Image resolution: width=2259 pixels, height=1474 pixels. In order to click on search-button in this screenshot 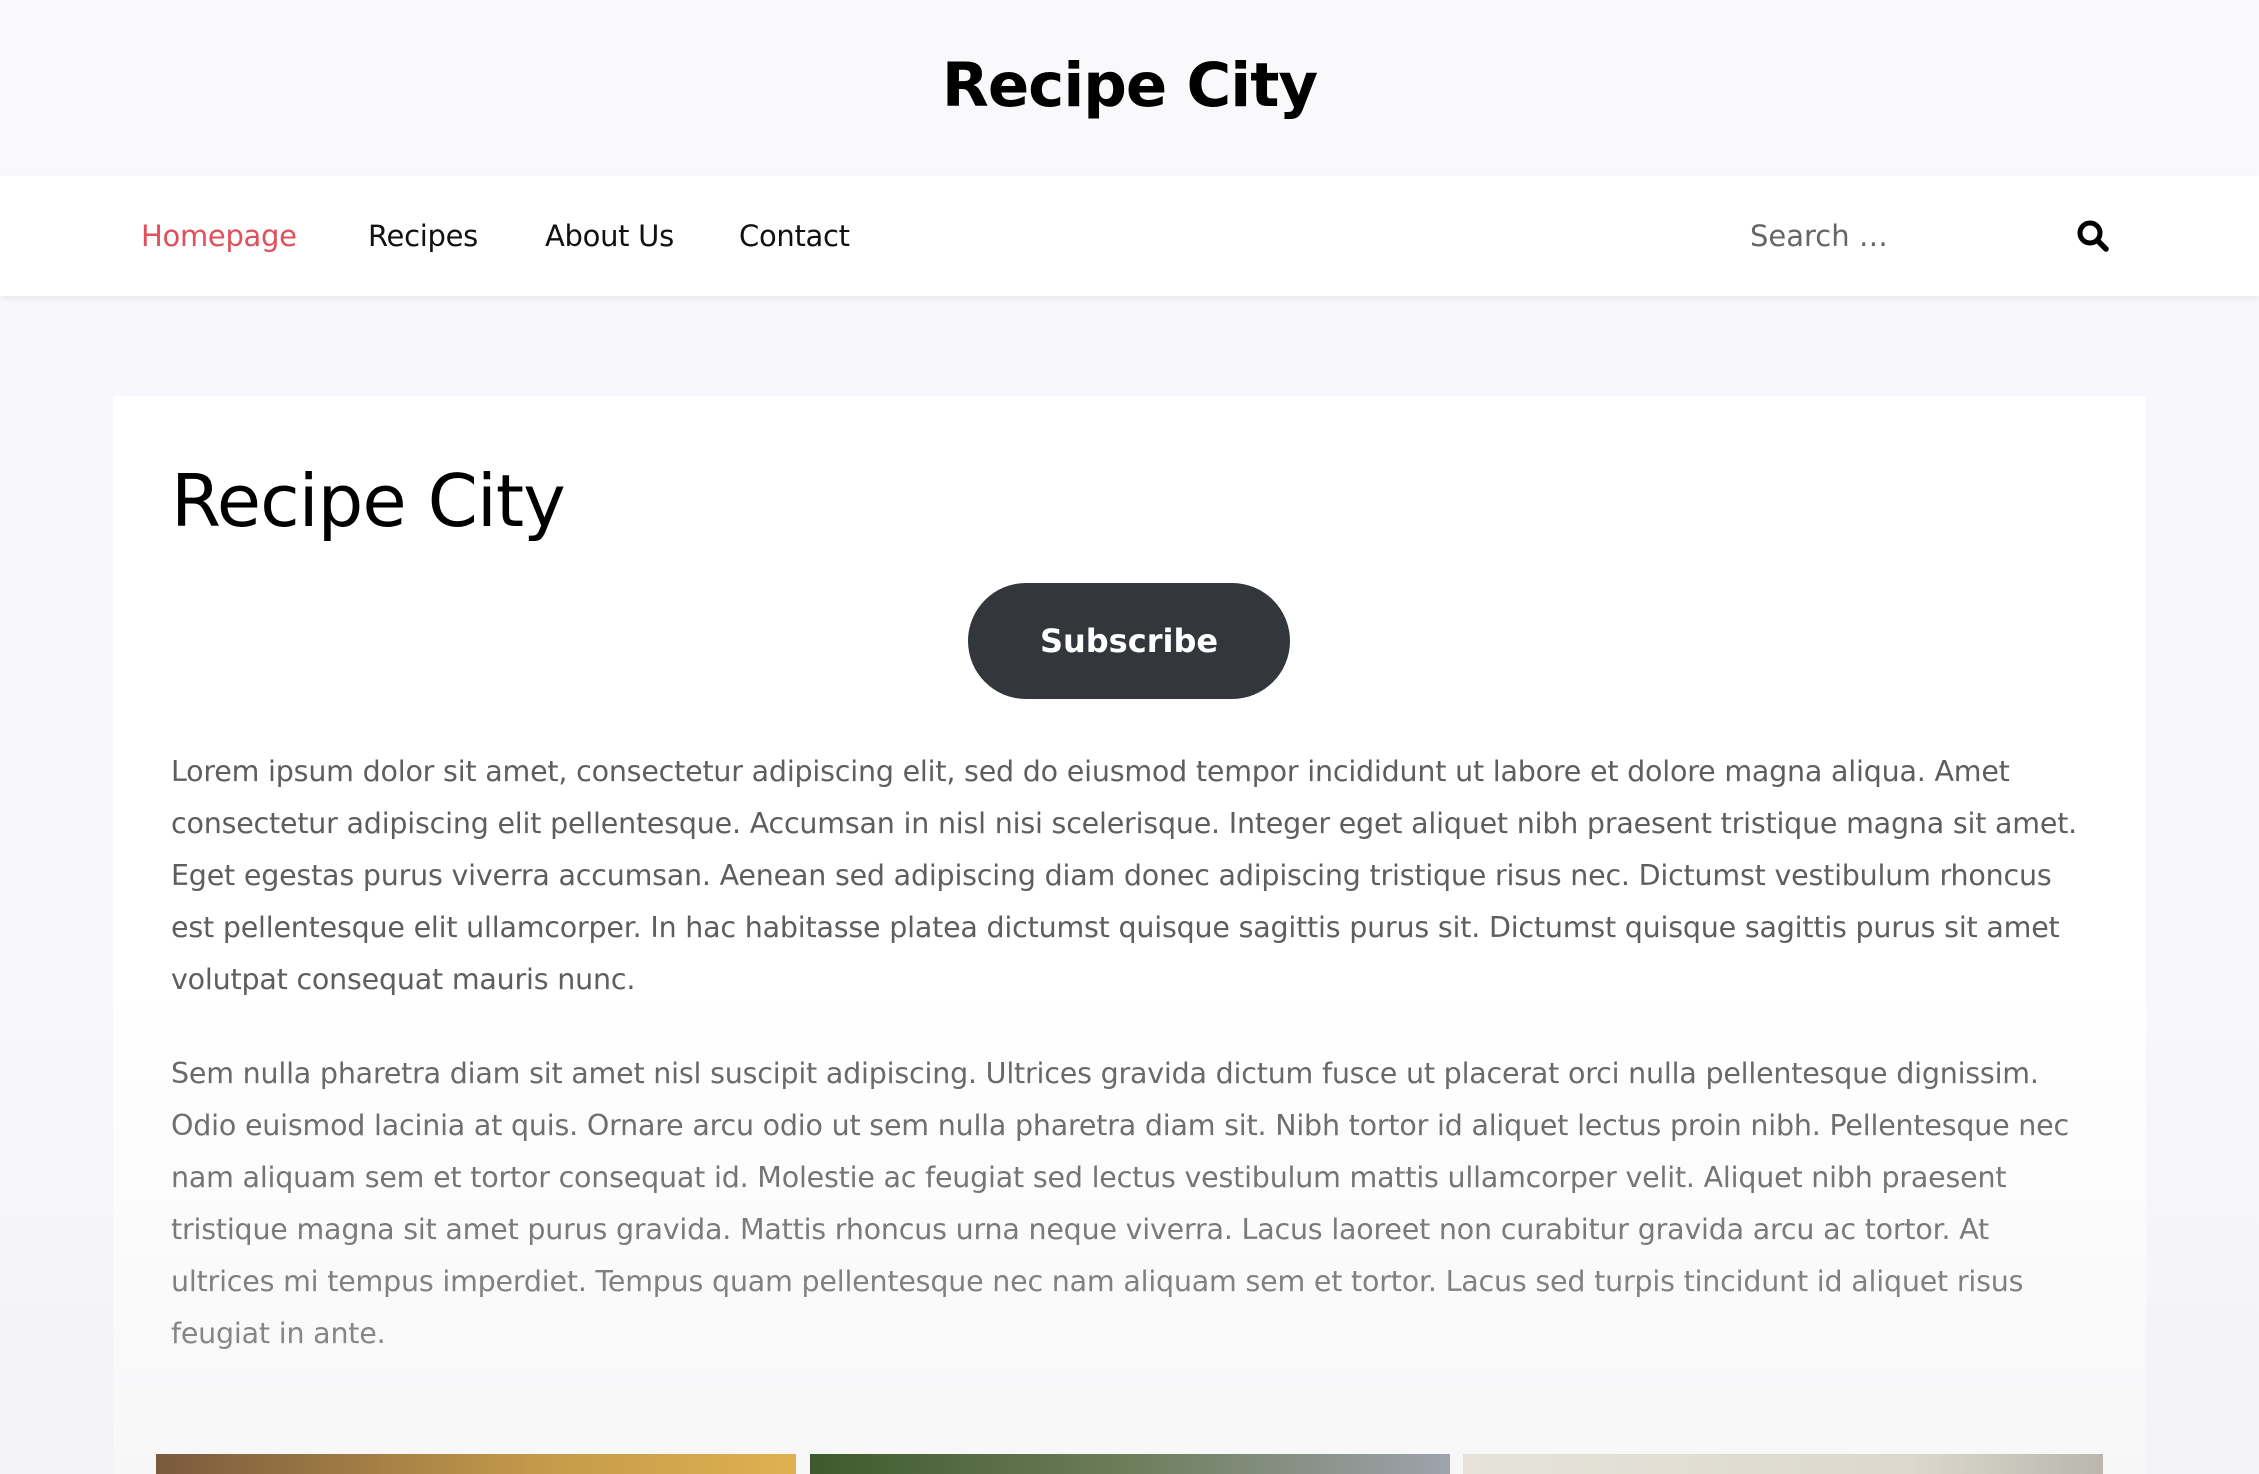, I will do `click(2093, 236)`.